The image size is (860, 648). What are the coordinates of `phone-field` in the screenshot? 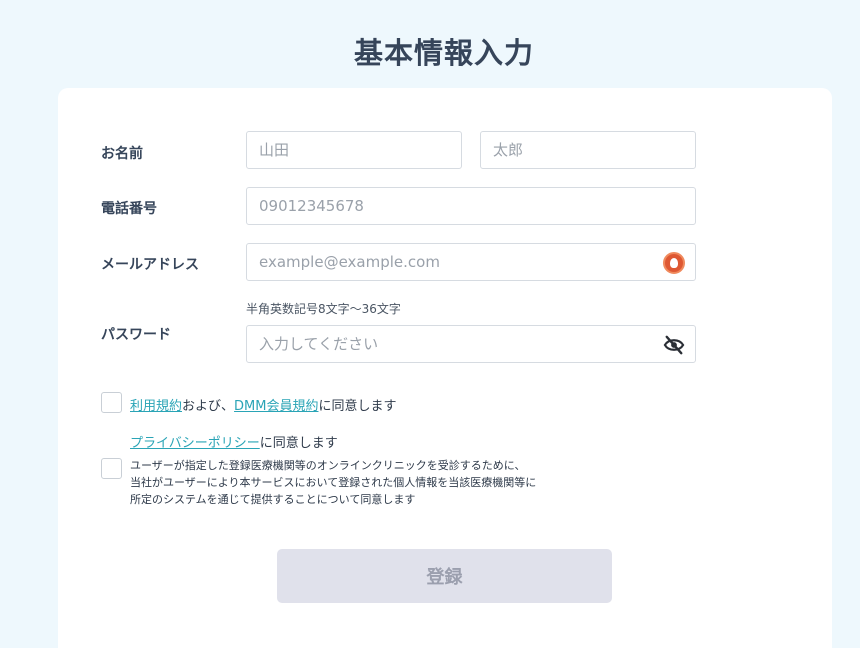 It's located at (471, 206).